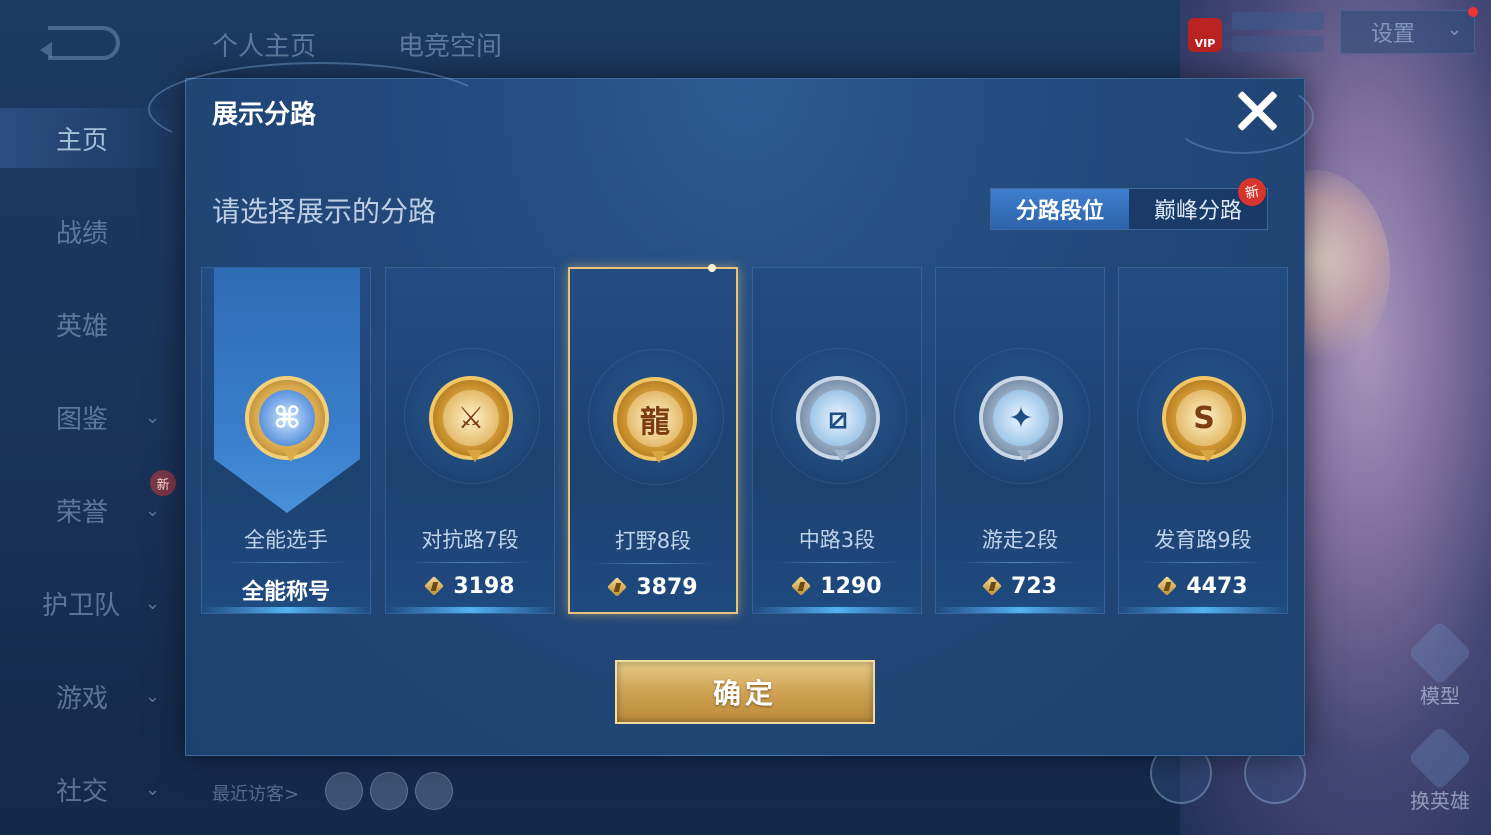  What do you see at coordinates (1034, 586) in the screenshot?
I see `score-value: 723` at bounding box center [1034, 586].